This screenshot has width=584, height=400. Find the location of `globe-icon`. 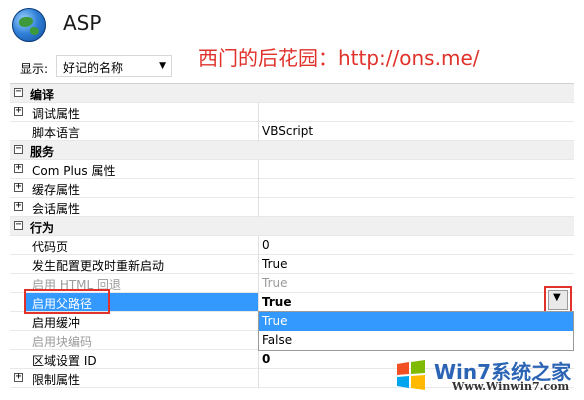

globe-icon is located at coordinates (29, 25).